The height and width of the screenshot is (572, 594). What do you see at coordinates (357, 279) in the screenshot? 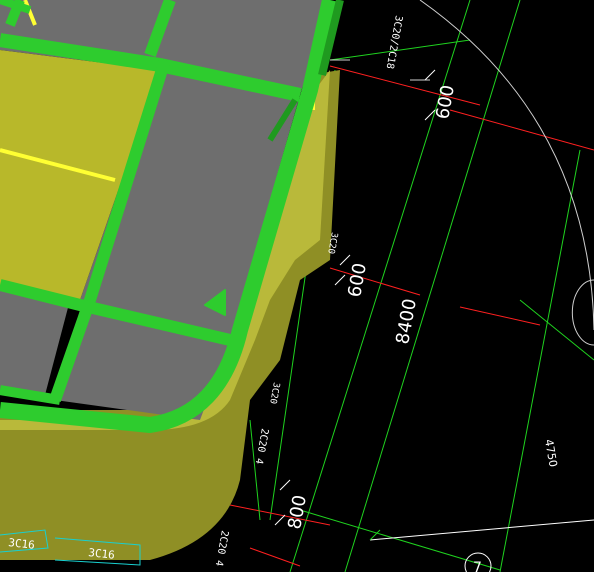
I see `dimension-label-600-mid: 600` at bounding box center [357, 279].